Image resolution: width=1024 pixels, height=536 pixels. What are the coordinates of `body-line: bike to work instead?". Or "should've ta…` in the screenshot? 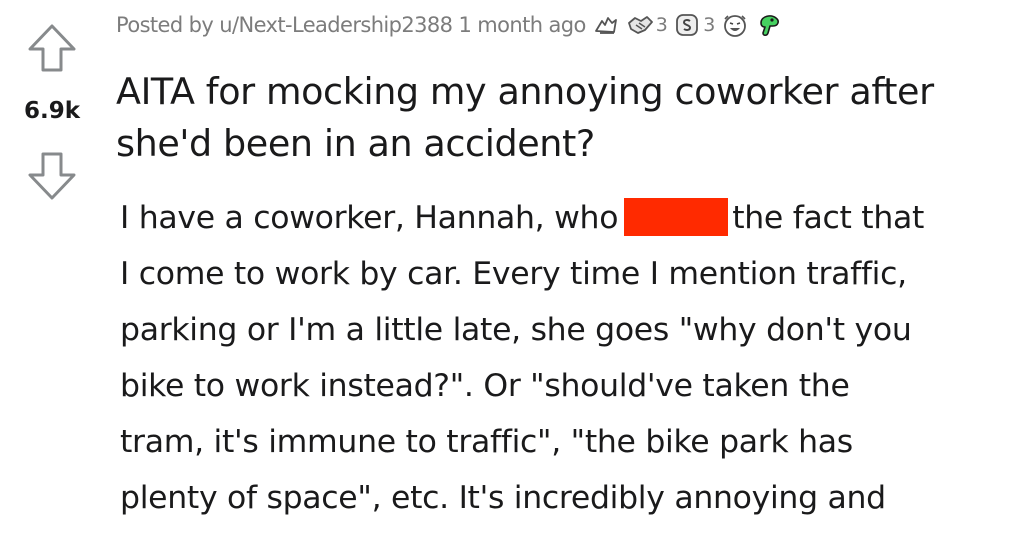 It's located at (485, 386).